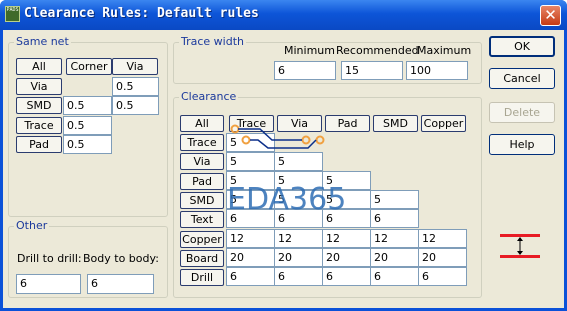  I want to click on clearance-board-smd: 20, so click(394, 257).